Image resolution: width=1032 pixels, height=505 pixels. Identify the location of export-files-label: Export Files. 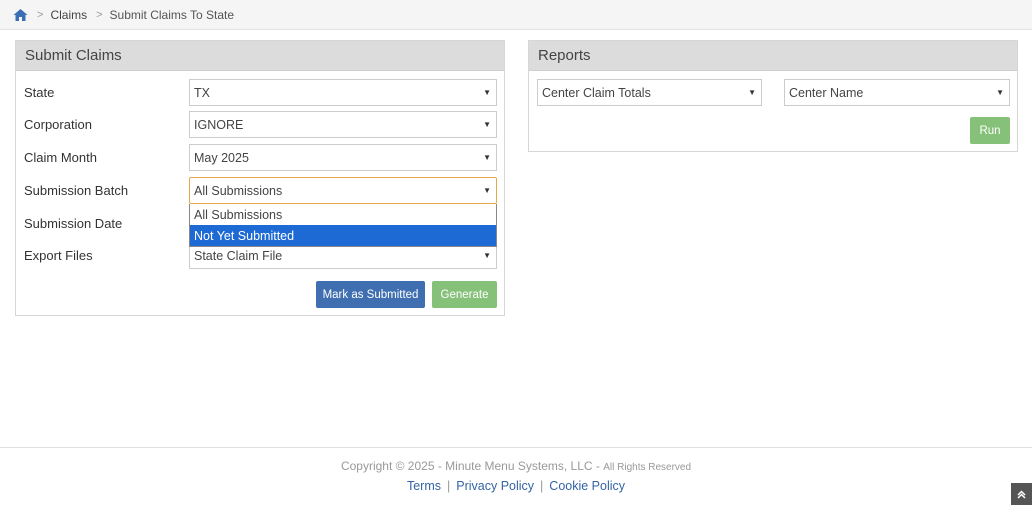
(58, 255).